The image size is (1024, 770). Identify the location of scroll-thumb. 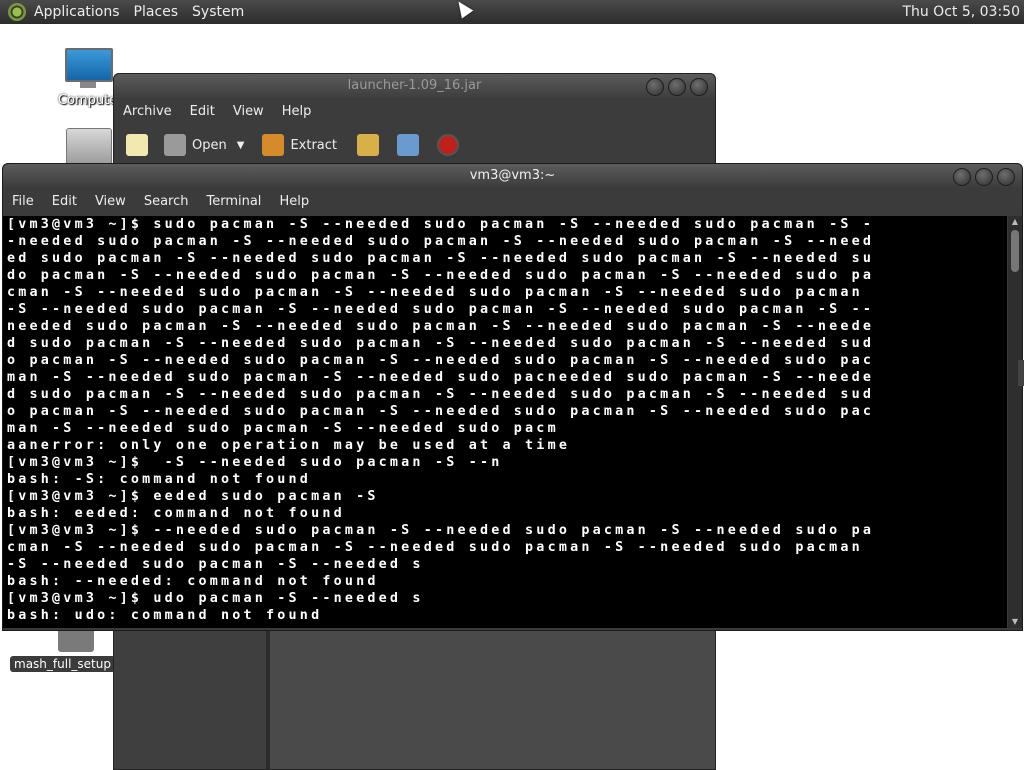
(1015, 251).